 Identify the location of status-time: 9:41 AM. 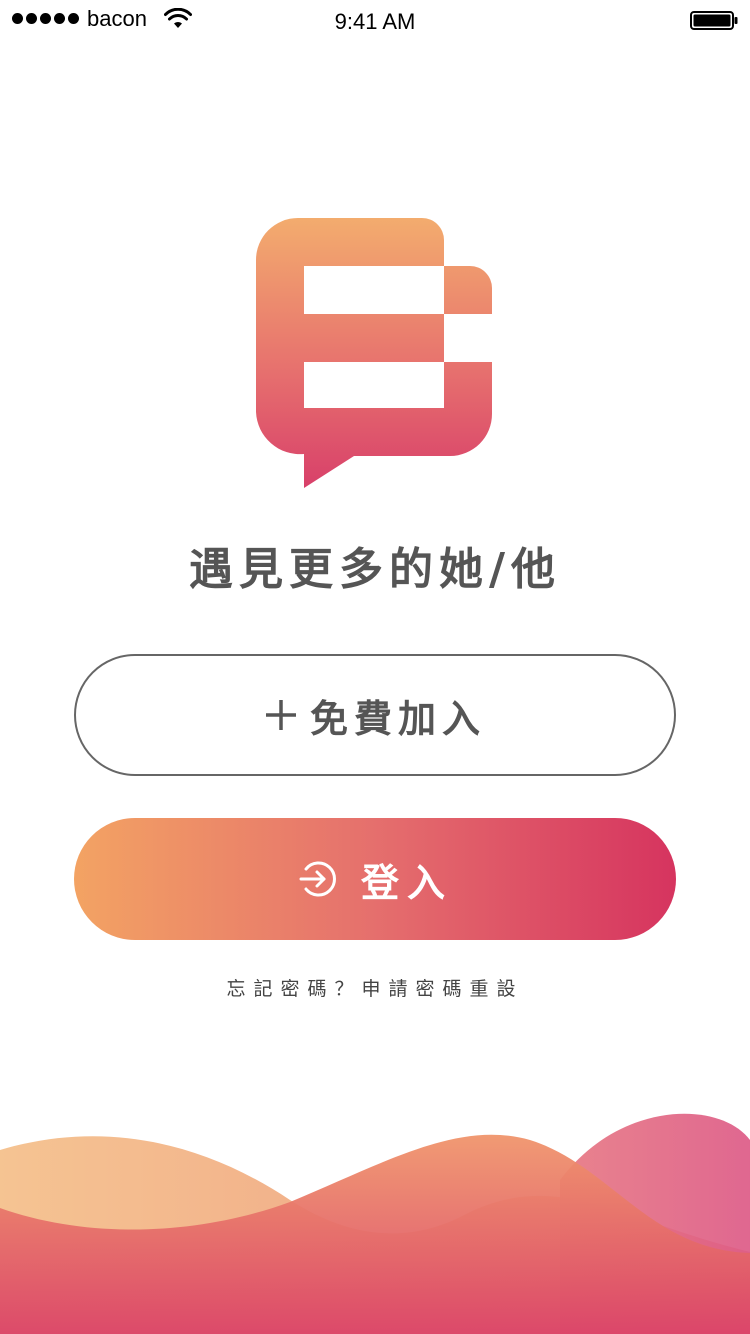
(375, 21).